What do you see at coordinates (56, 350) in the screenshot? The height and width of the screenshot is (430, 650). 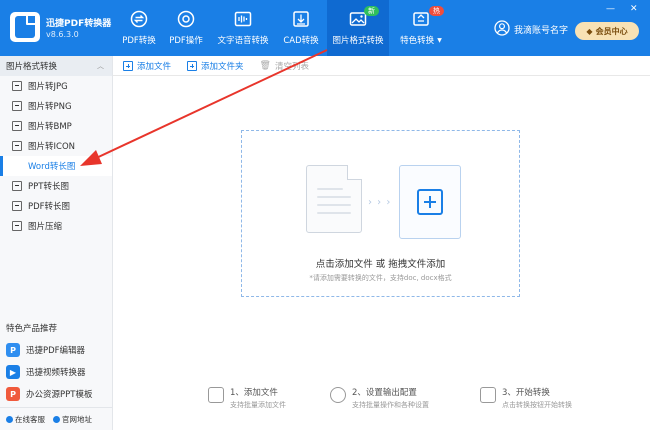 I see `recommend-pdf-editor: P 迅捷PDF编辑器` at bounding box center [56, 350].